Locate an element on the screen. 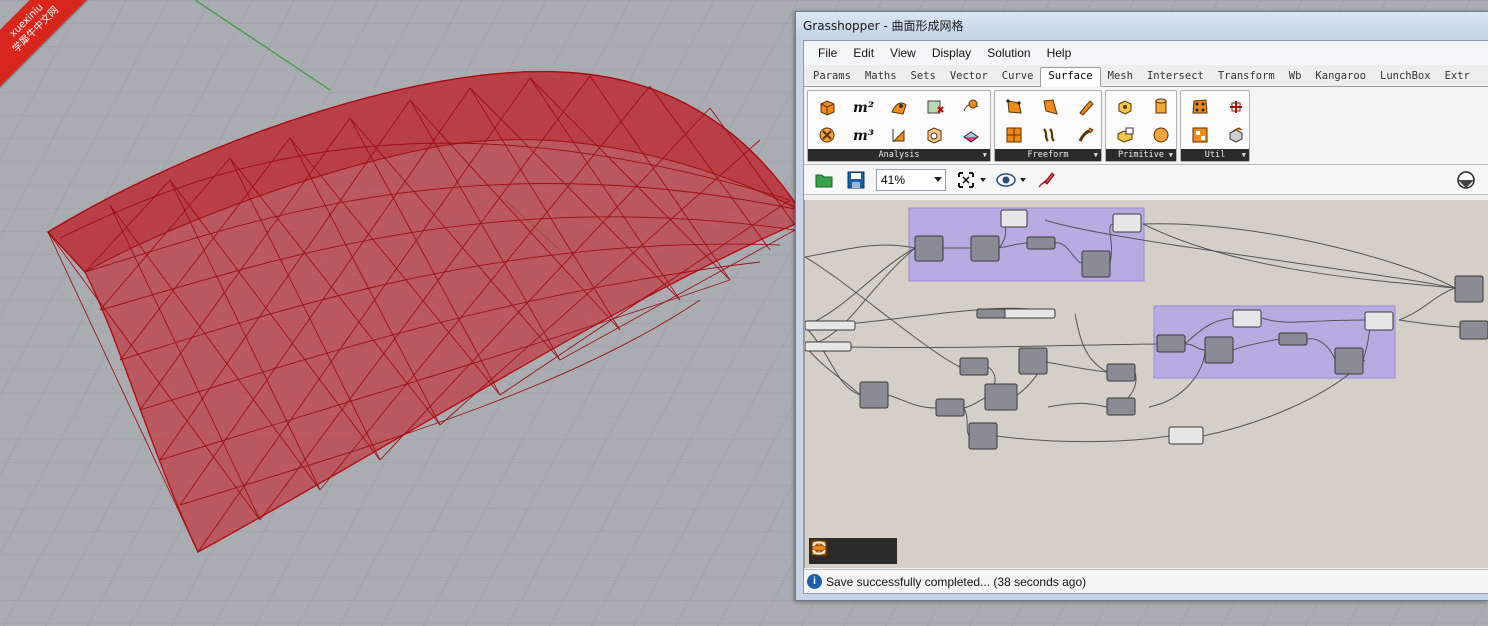 This screenshot has width=1488, height=626. panel-util: Util ▼ is located at coordinates (1215, 126).